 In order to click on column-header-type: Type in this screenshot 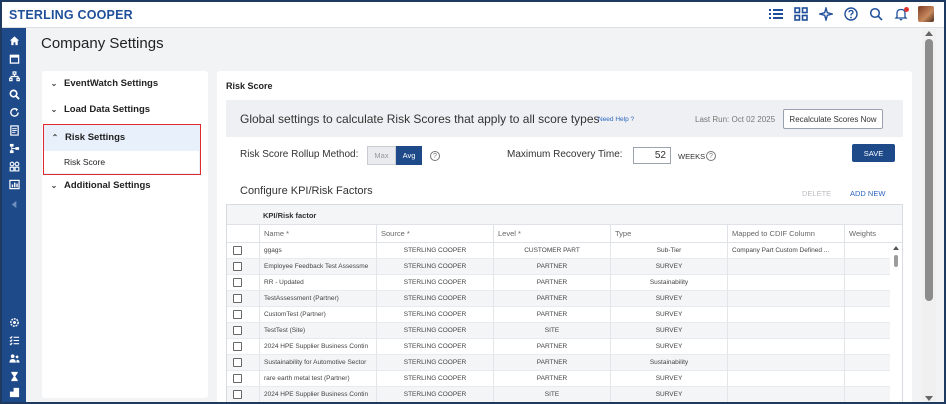, I will do `click(668, 234)`.